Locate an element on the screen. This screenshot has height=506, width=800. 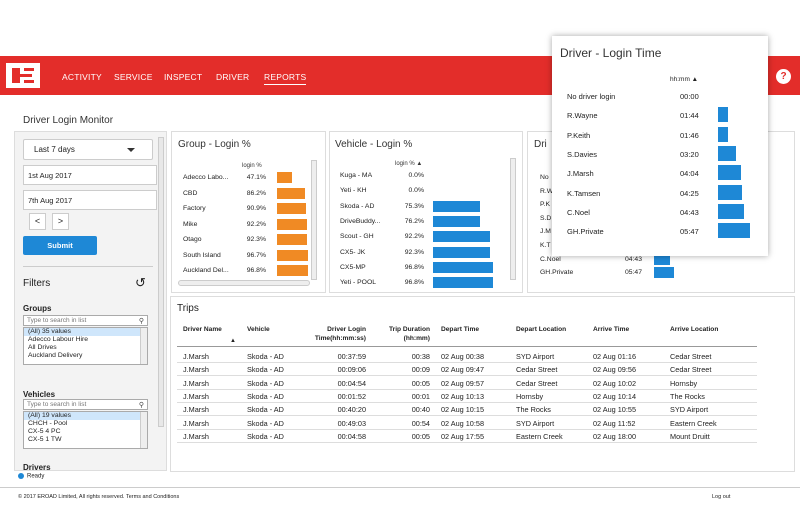
col-header-driver: Driver Name is located at coordinates (202, 329).